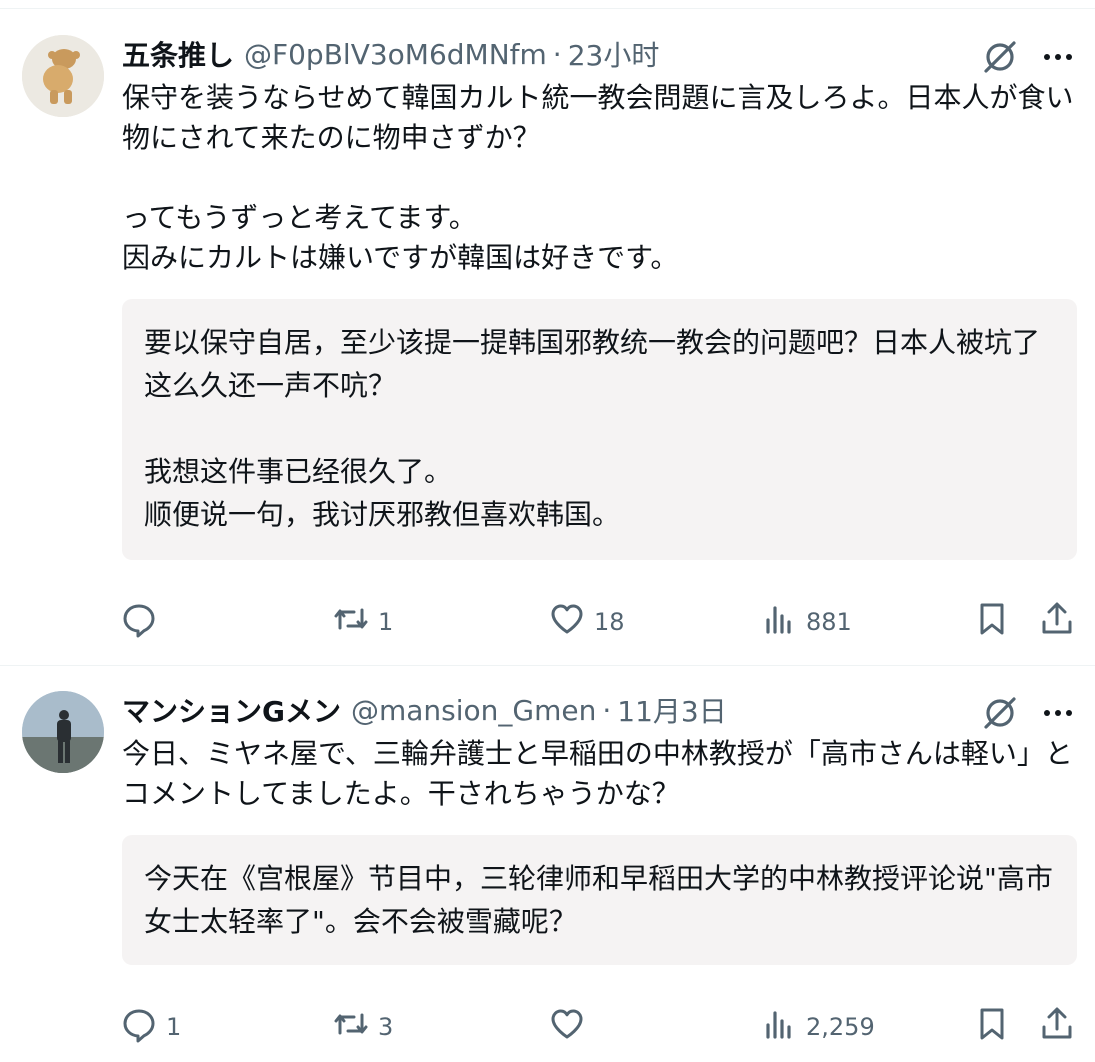  I want to click on like-button, so click(571, 1027).